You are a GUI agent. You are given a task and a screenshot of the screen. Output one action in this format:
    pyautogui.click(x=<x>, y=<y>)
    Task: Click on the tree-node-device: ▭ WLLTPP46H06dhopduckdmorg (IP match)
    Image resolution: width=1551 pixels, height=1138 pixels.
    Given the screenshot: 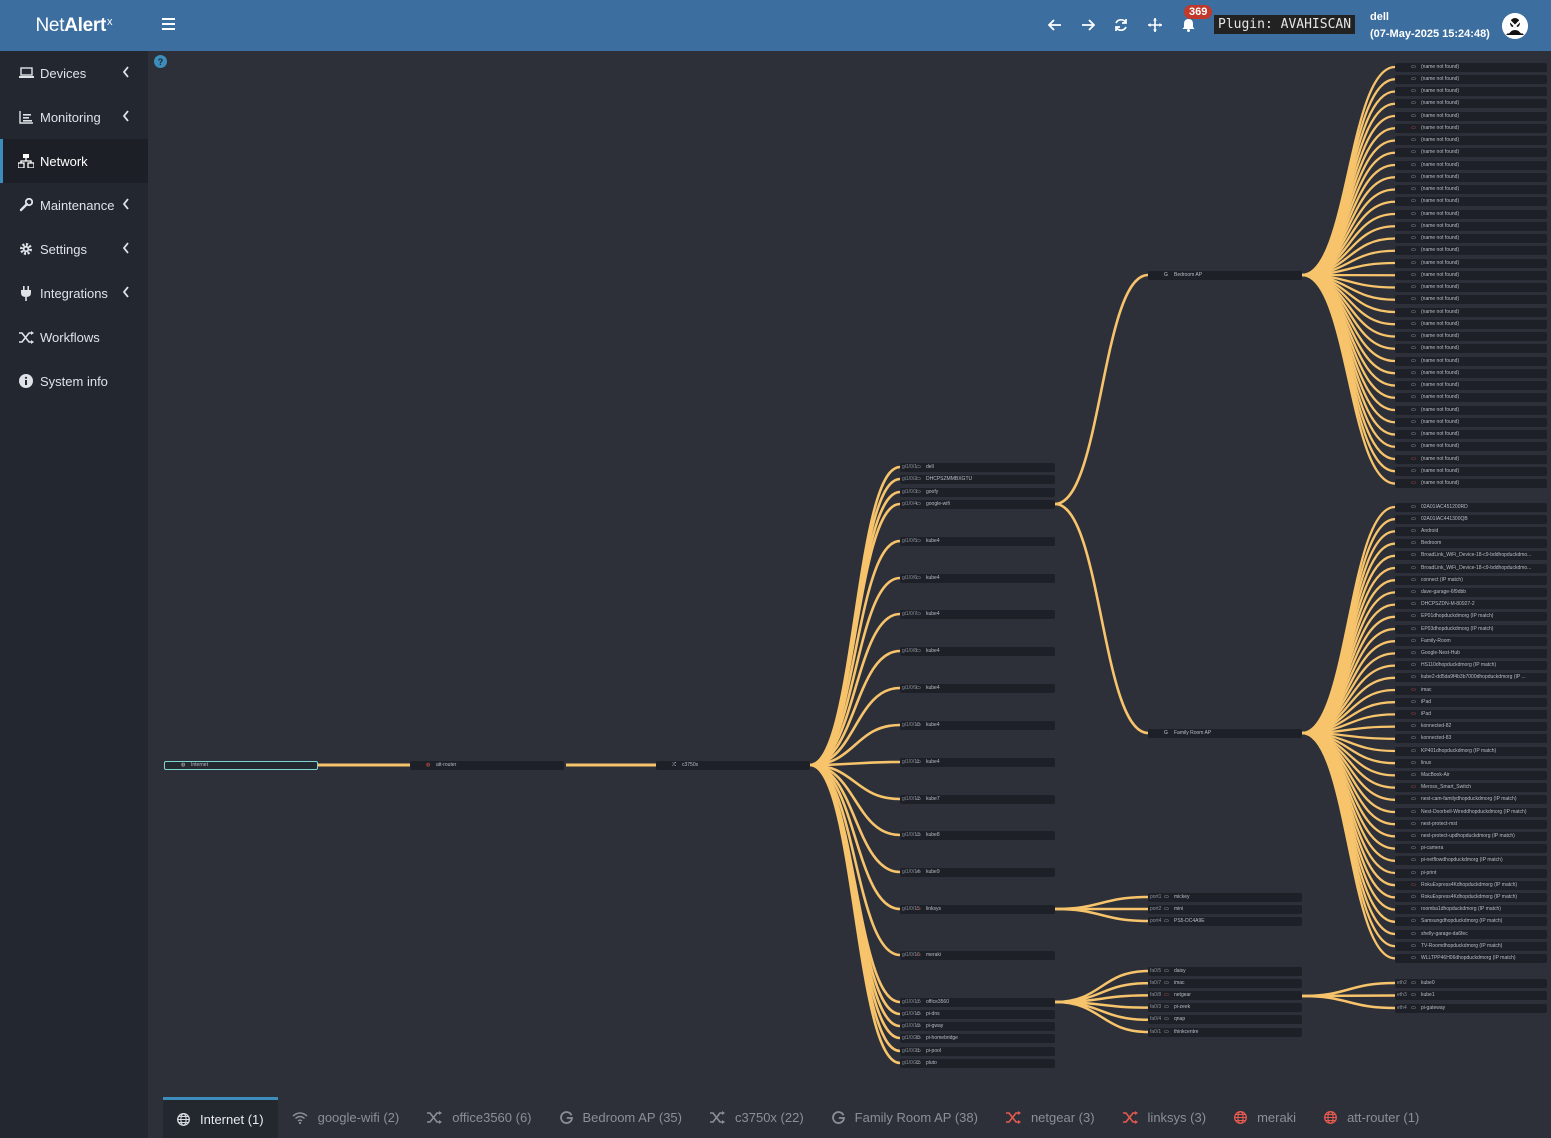 What is the action you would take?
    pyautogui.click(x=1471, y=958)
    